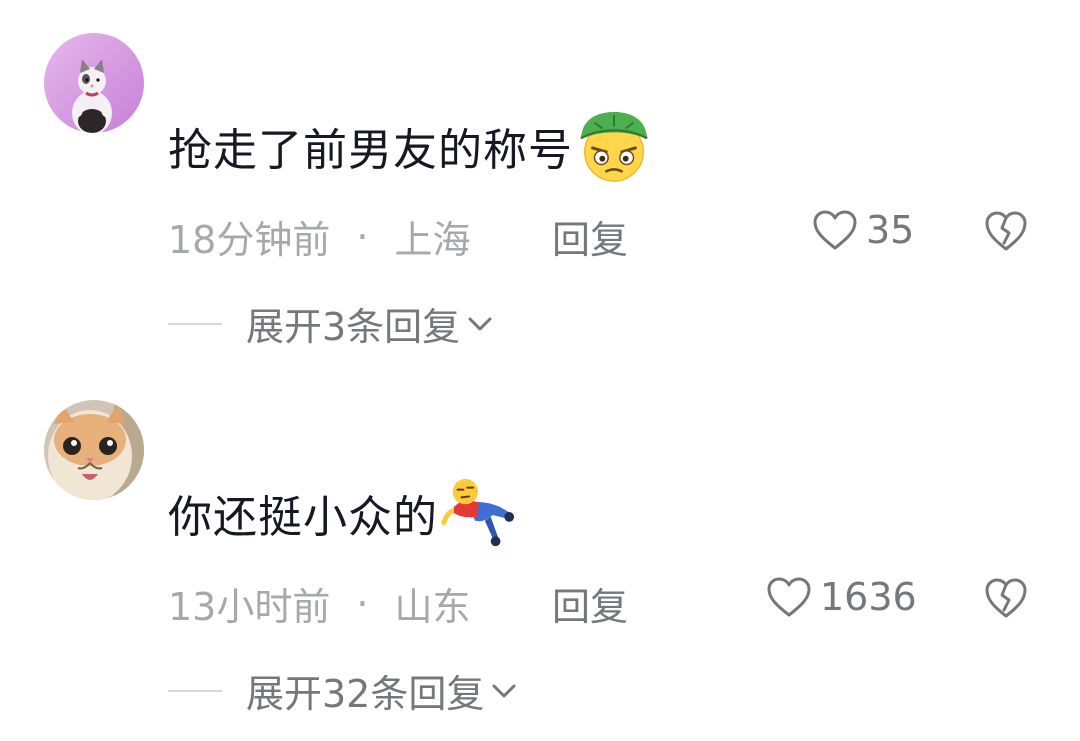 This screenshot has height=741, width=1080. Describe the element at coordinates (863, 230) in the screenshot. I see `like-button: 35` at that location.